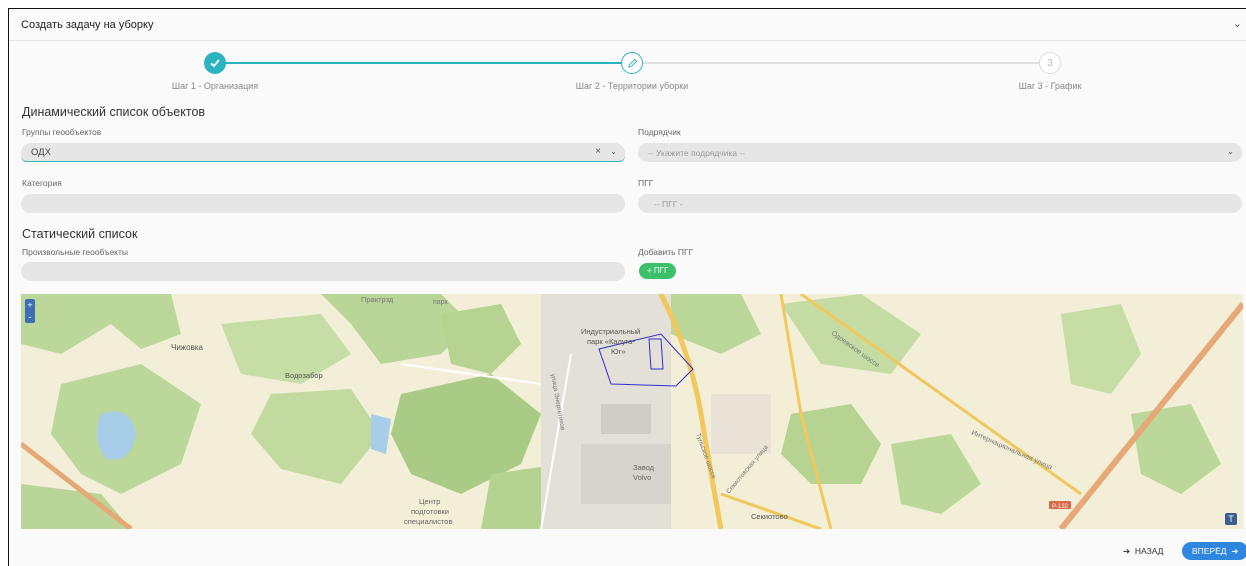 The width and height of the screenshot is (1246, 566). I want to click on step-3-label: Шаг 3 - График, so click(1050, 86).